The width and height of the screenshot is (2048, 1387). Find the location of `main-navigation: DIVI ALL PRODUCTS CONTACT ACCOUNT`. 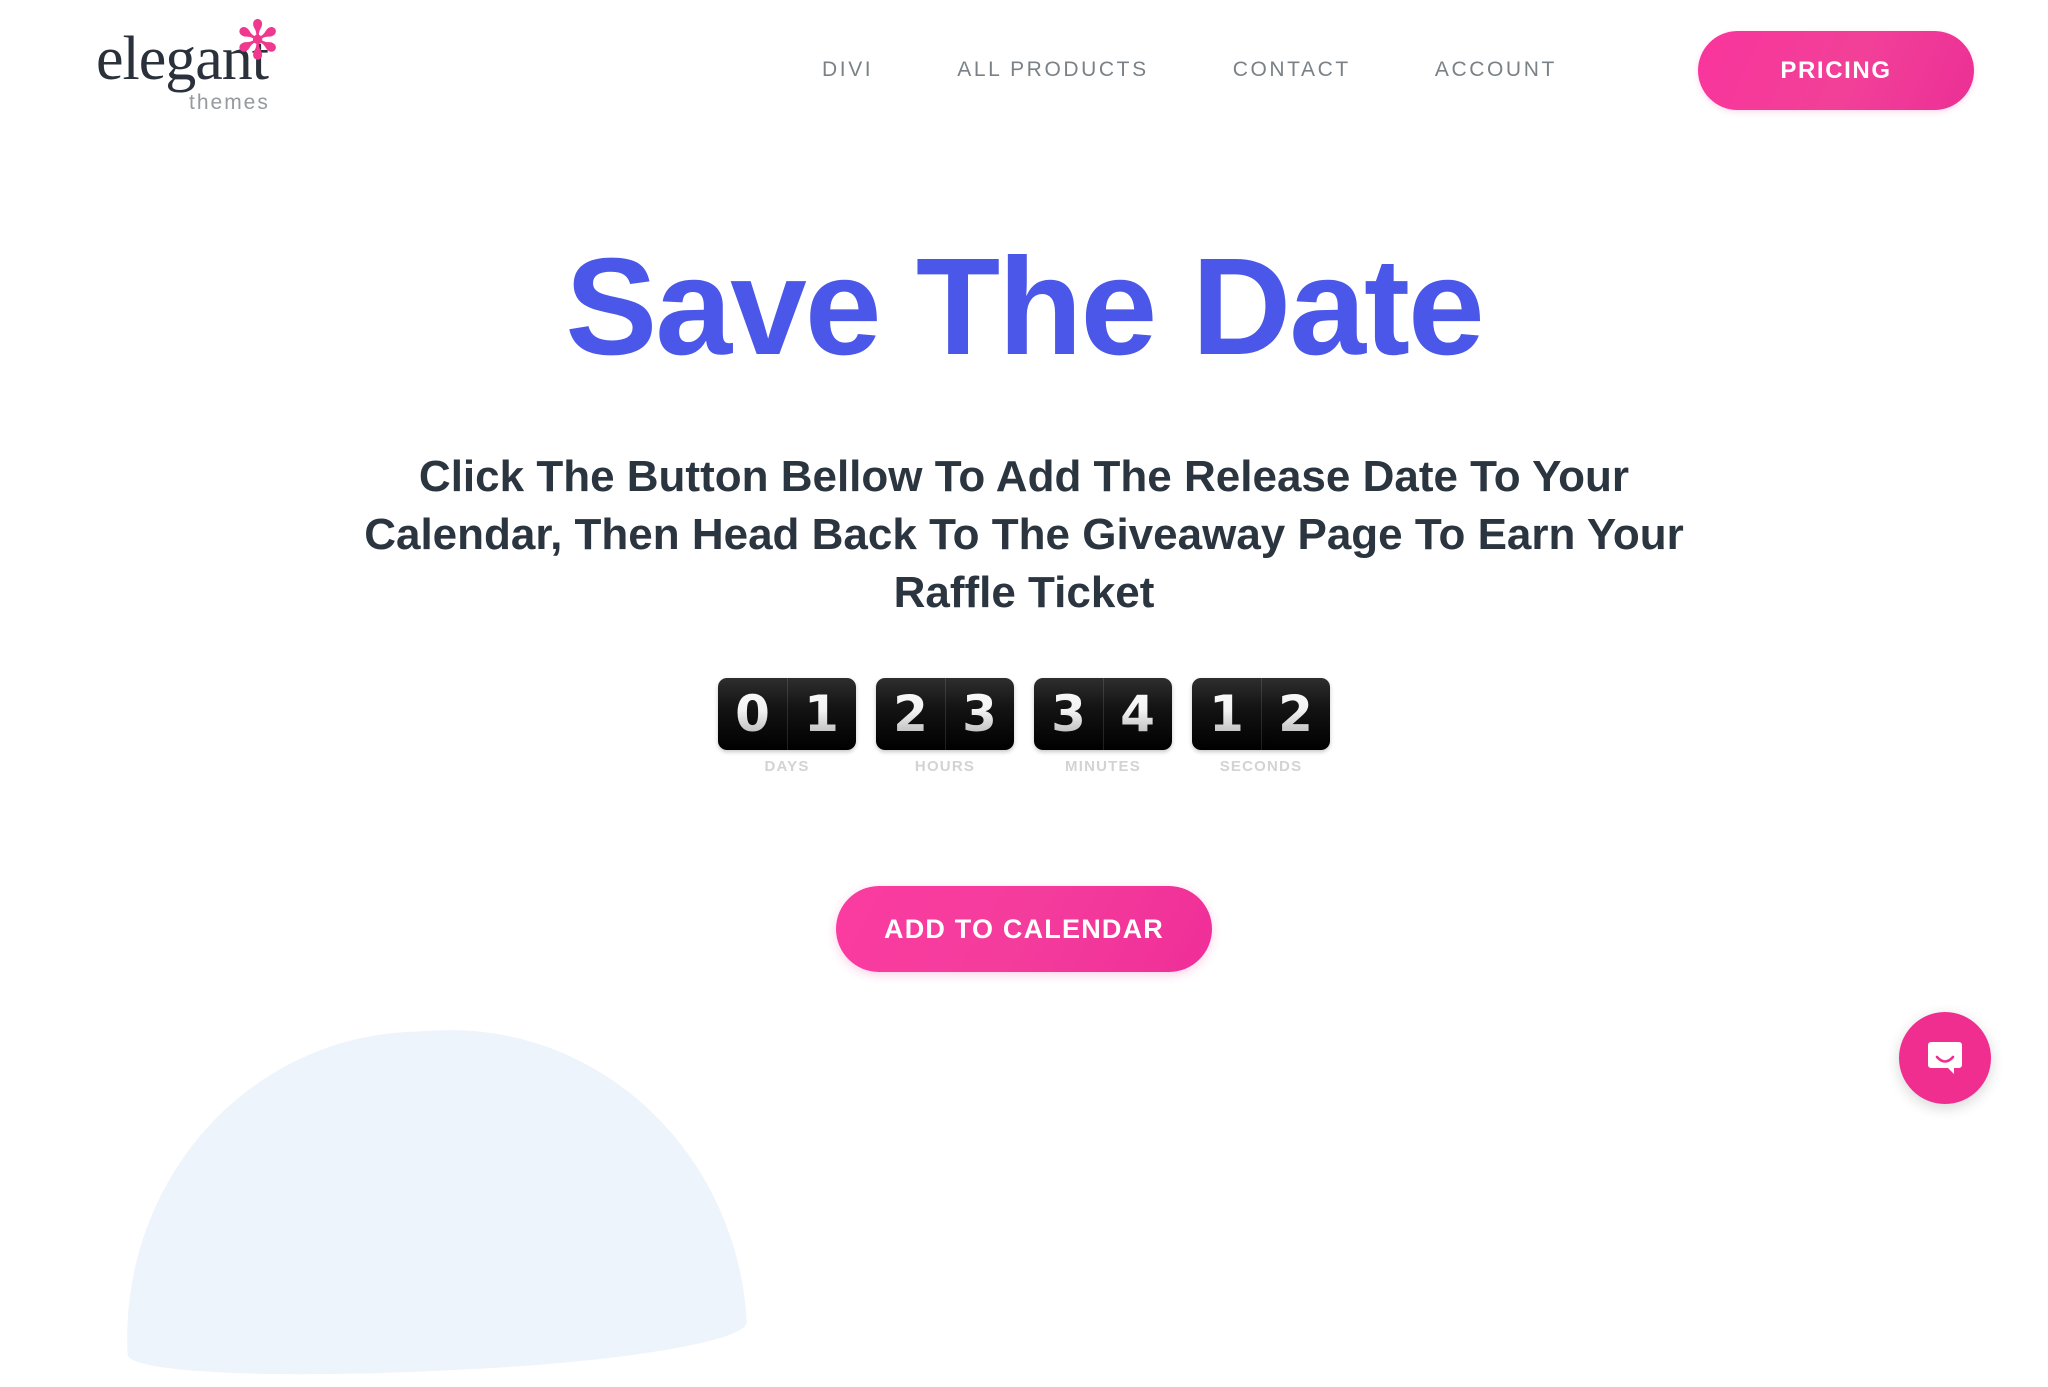

main-navigation: DIVI ALL PRODUCTS CONTACT ACCOUNT is located at coordinates (1189, 70).